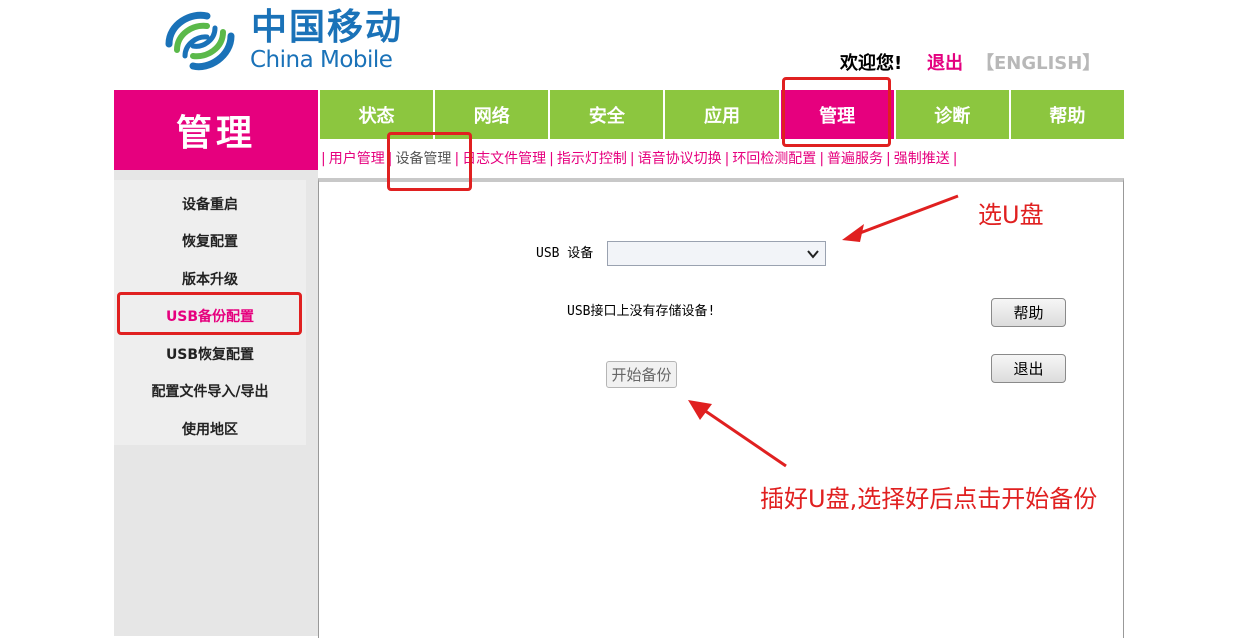 The image size is (1245, 638). Describe the element at coordinates (1028, 368) in the screenshot. I see `exit-button: 退出` at that location.